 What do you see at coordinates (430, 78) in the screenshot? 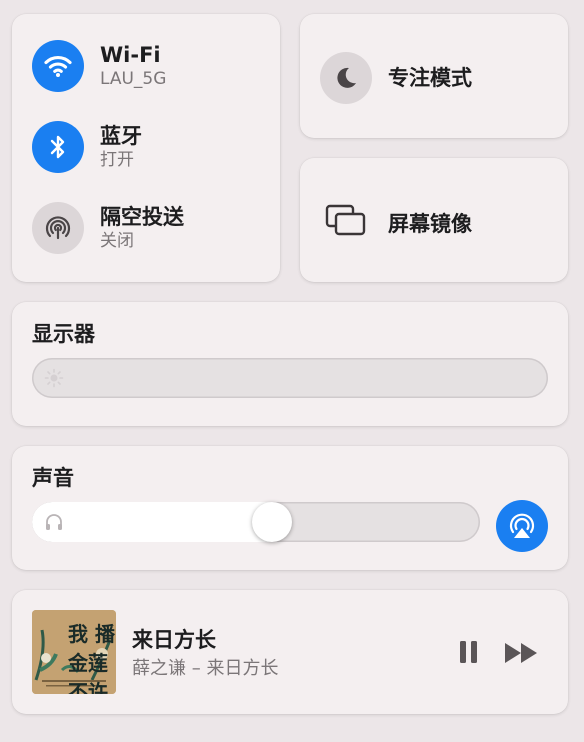
I see `focus-mode-label: 专注模式` at bounding box center [430, 78].